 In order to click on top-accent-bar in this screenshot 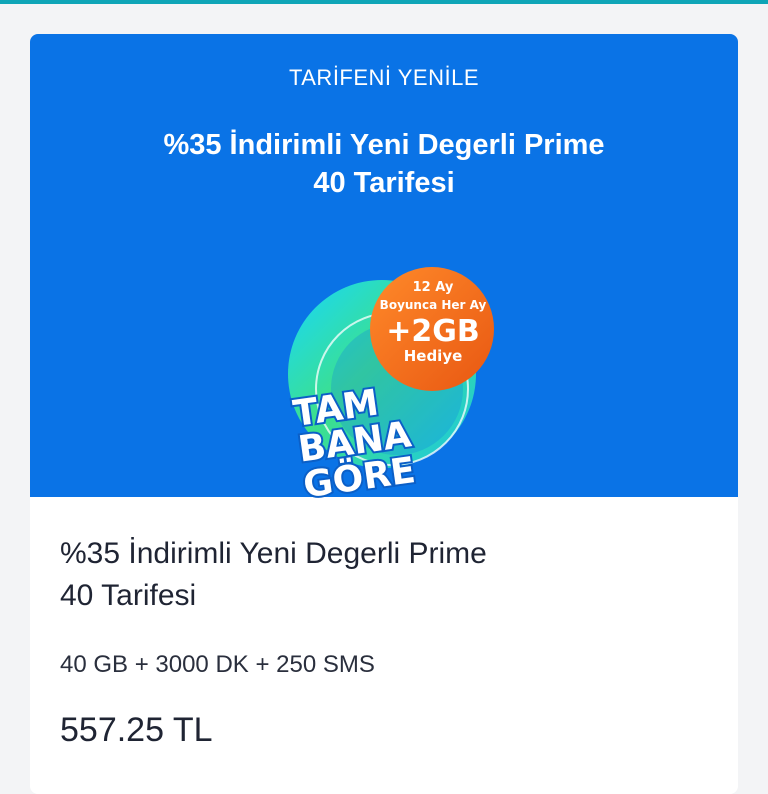, I will do `click(384, 2)`.